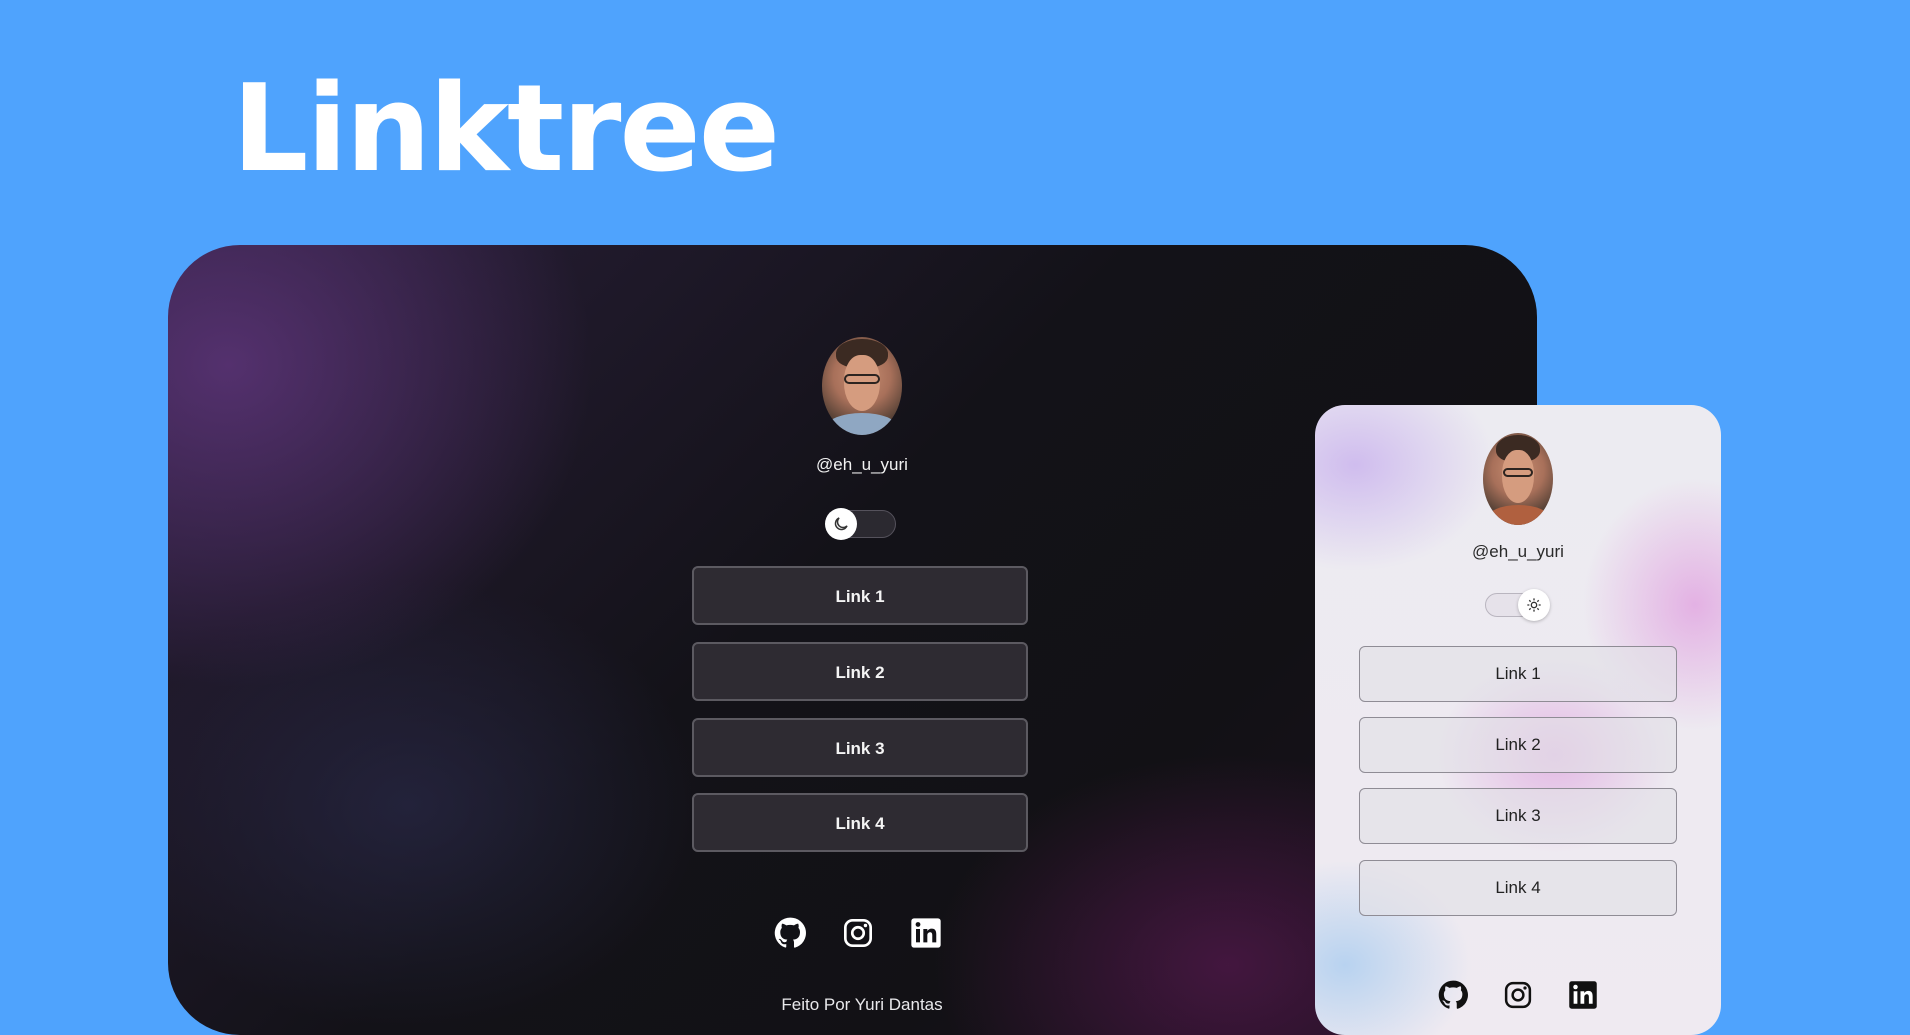 This screenshot has height=1035, width=1910. What do you see at coordinates (1534, 605) in the screenshot?
I see `sun-icon` at bounding box center [1534, 605].